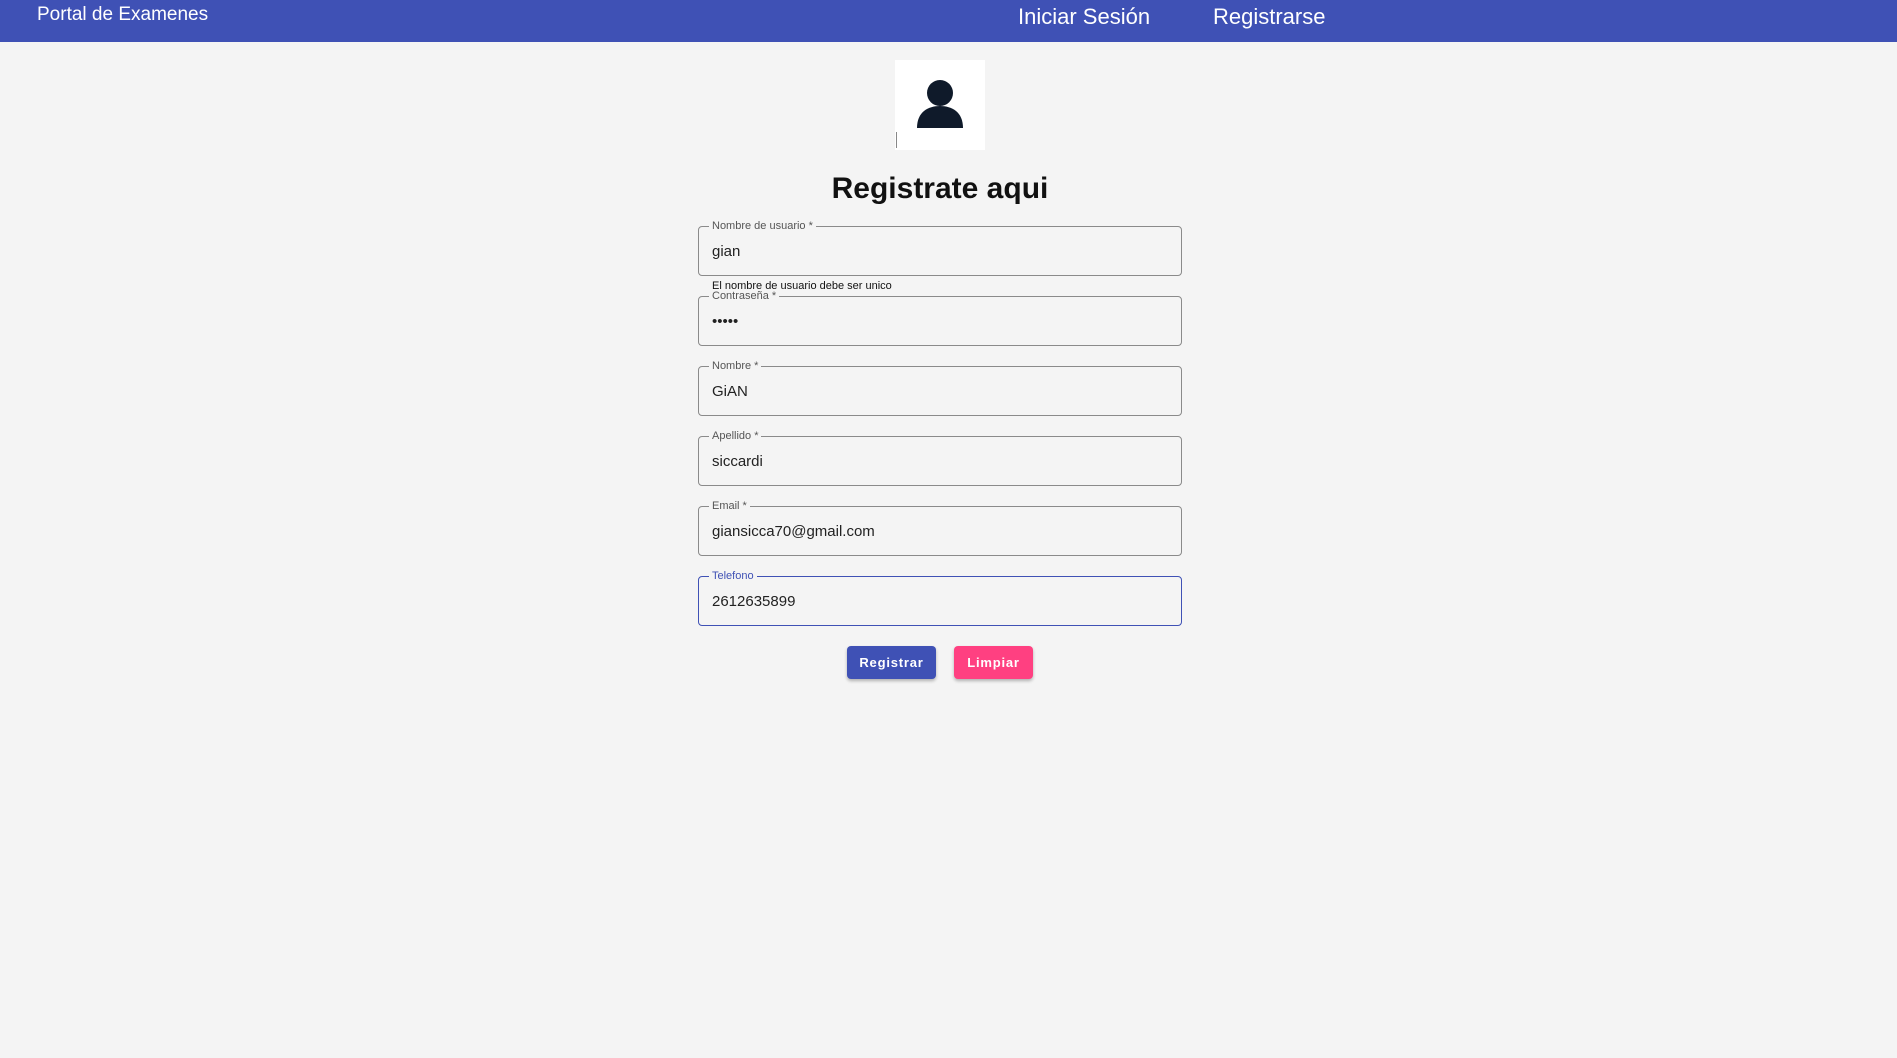  I want to click on register-button: Registrar, so click(891, 662).